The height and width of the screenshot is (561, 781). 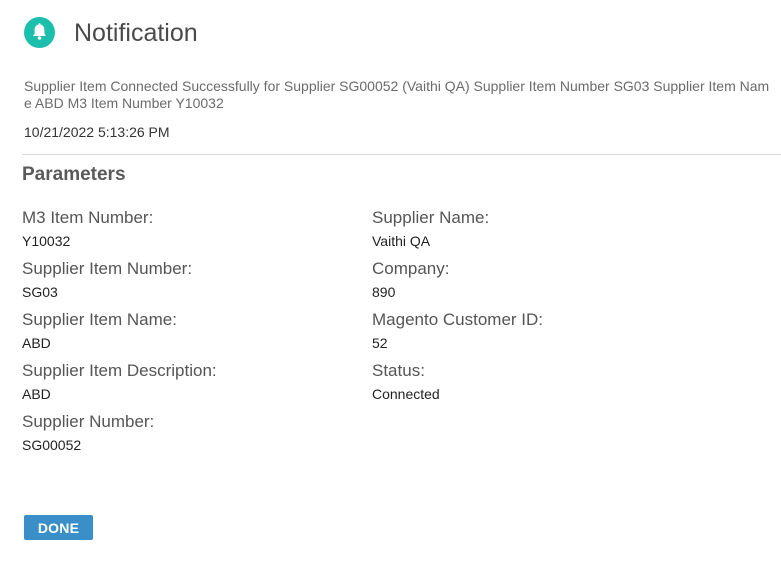 What do you see at coordinates (88, 421) in the screenshot?
I see `param-label: Supplier Number:` at bounding box center [88, 421].